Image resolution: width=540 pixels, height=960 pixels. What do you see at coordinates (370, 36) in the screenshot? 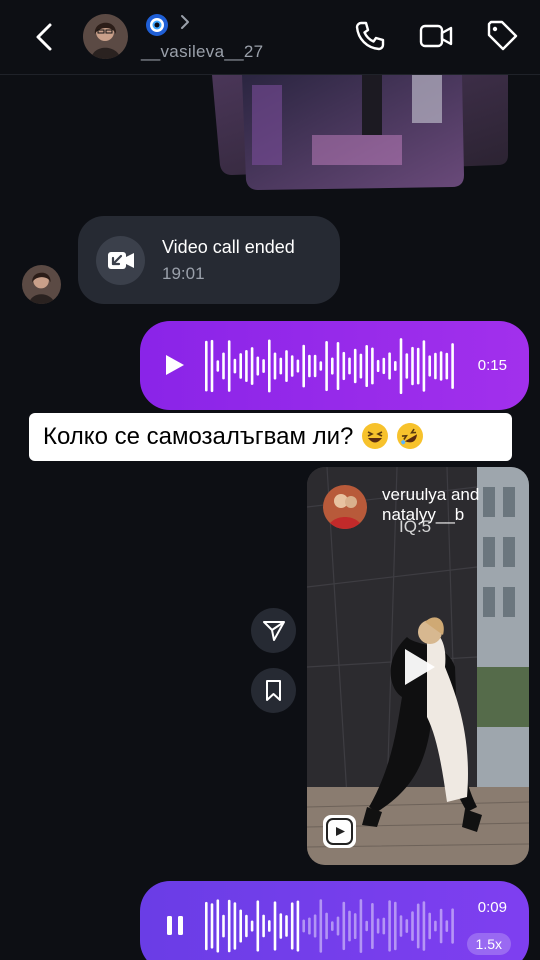
I see `phone-call-icon` at bounding box center [370, 36].